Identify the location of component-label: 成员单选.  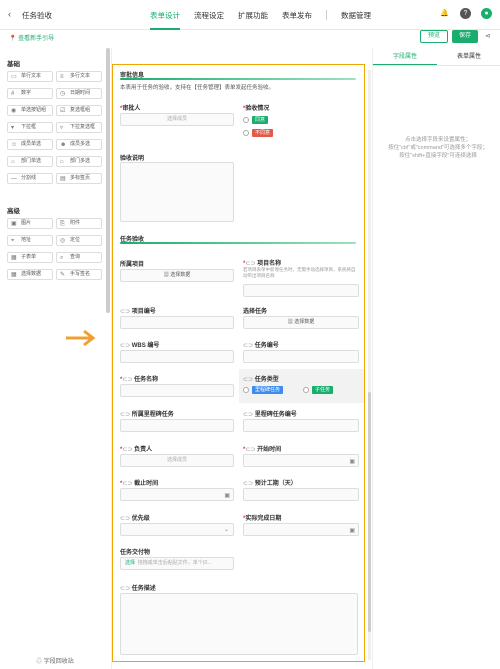
(31, 144).